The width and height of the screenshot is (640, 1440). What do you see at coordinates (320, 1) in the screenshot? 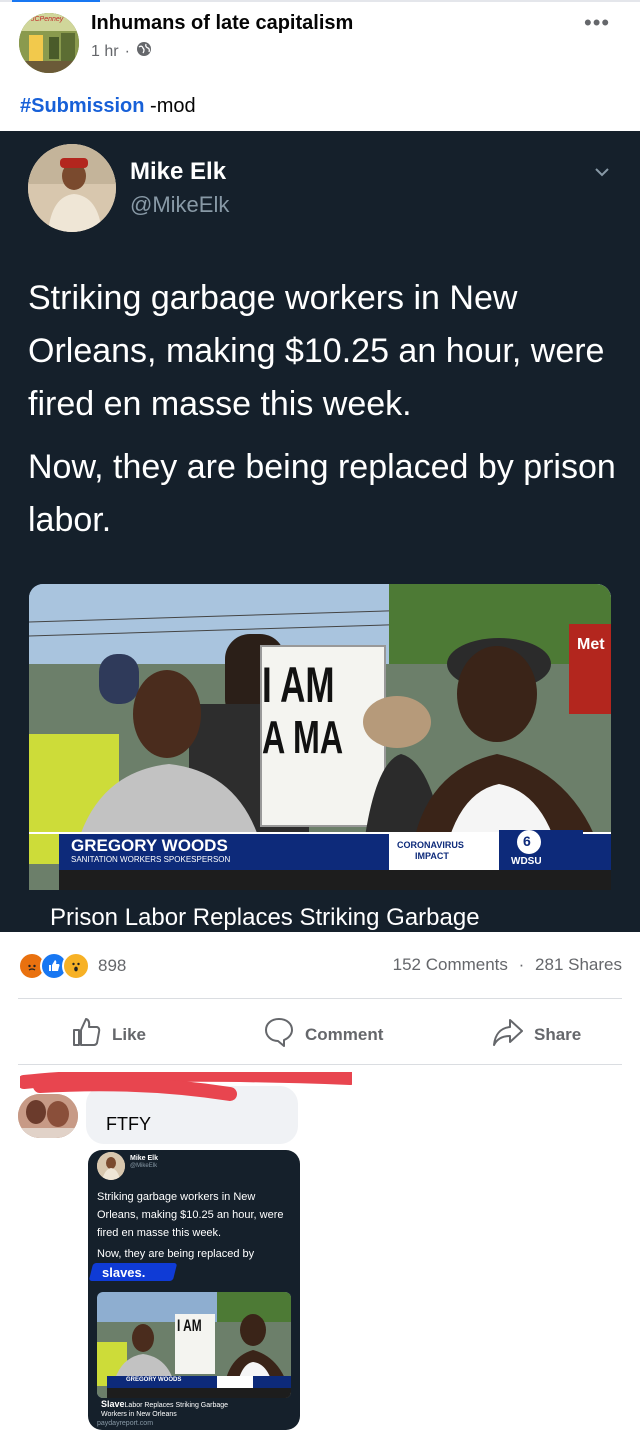
I see `top-progress-line` at bounding box center [320, 1].